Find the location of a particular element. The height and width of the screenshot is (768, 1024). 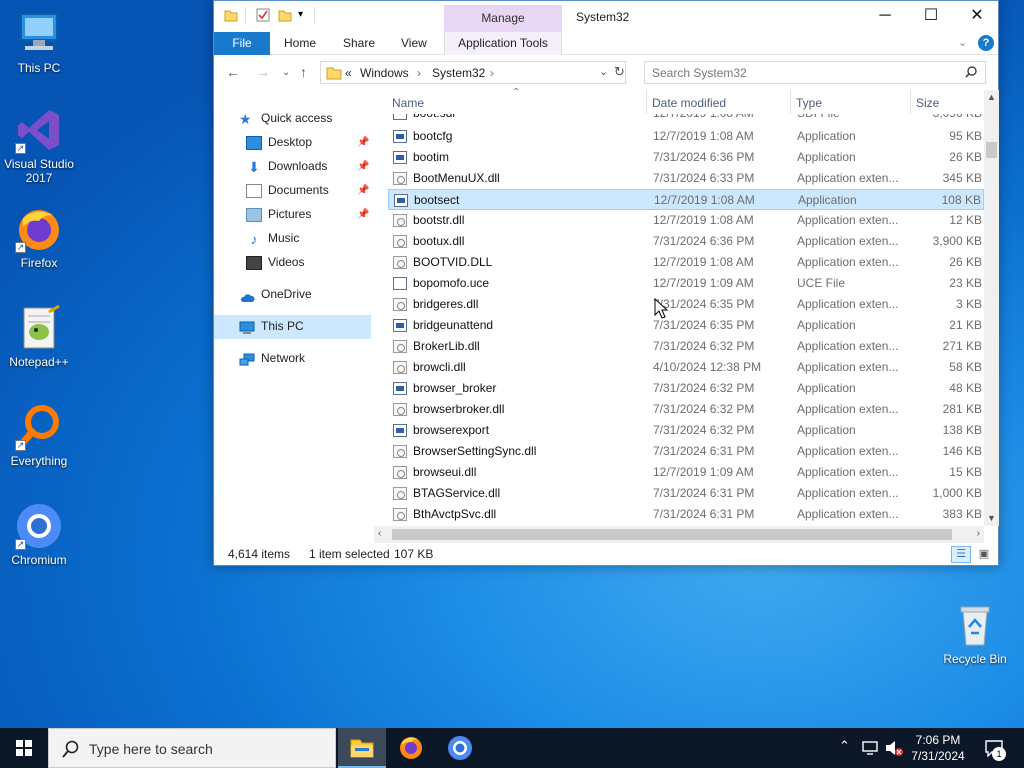

start-button is located at coordinates (24, 748).